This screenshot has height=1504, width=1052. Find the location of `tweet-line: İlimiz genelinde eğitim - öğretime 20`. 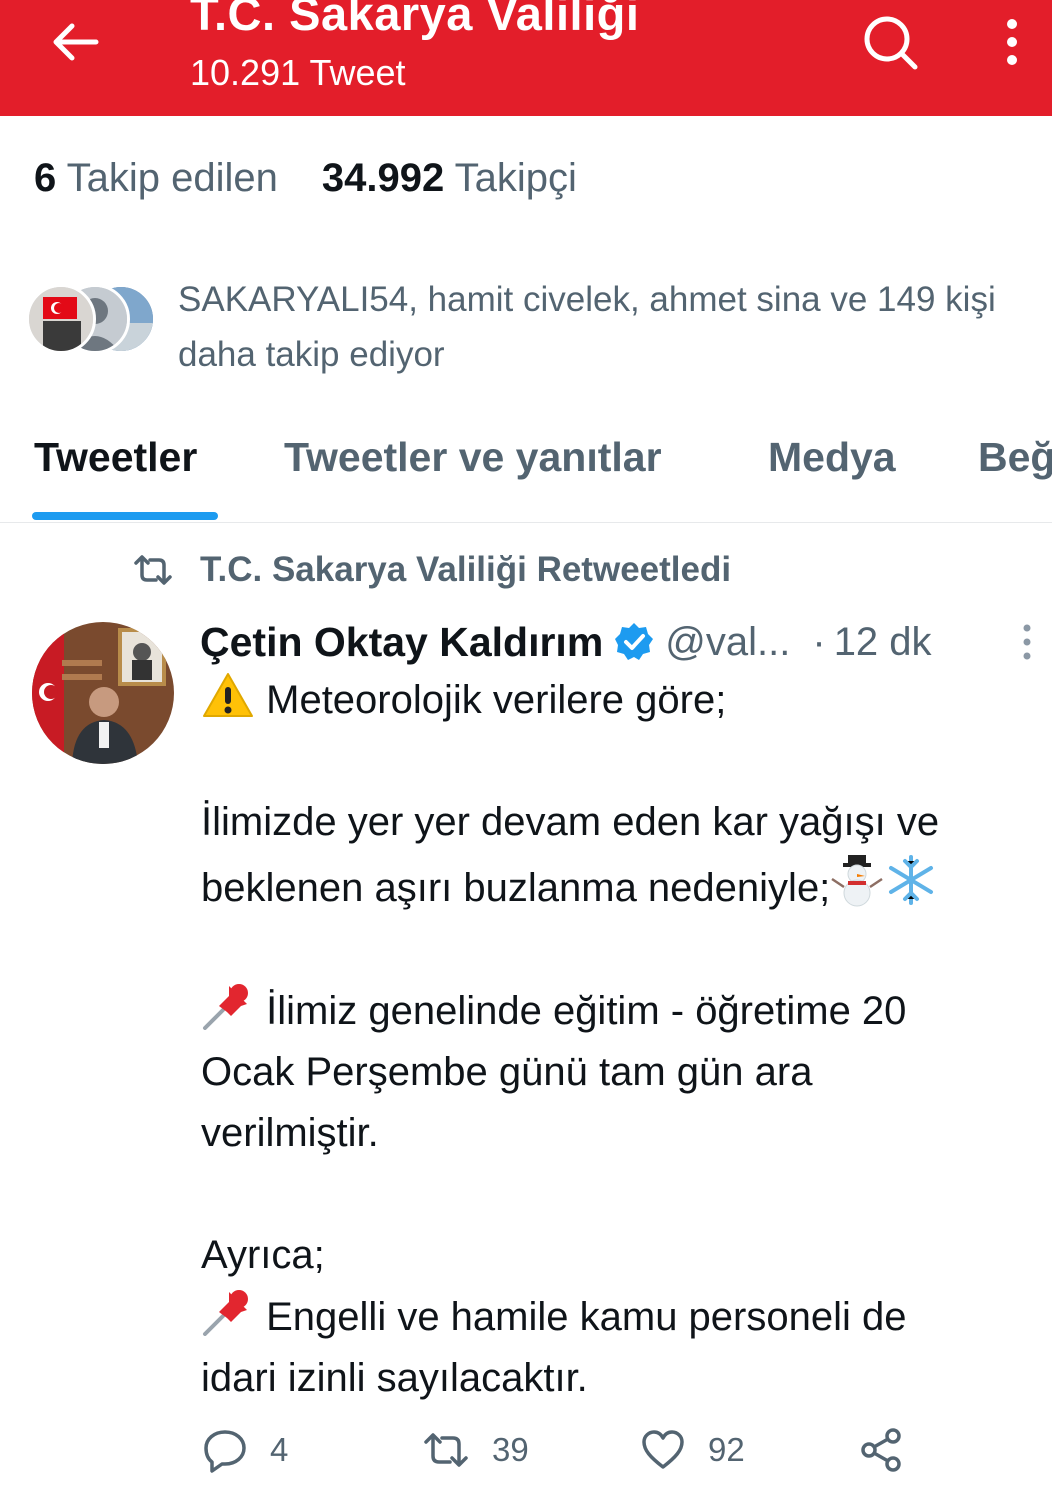

tweet-line: İlimiz genelinde eğitim - öğretime 20 is located at coordinates (621, 1011).